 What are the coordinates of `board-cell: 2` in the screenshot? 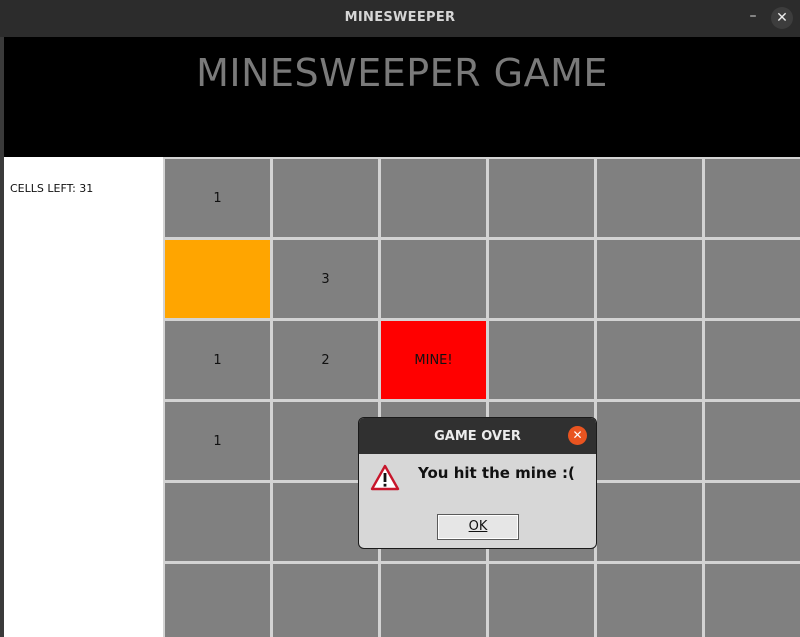 It's located at (325, 360).